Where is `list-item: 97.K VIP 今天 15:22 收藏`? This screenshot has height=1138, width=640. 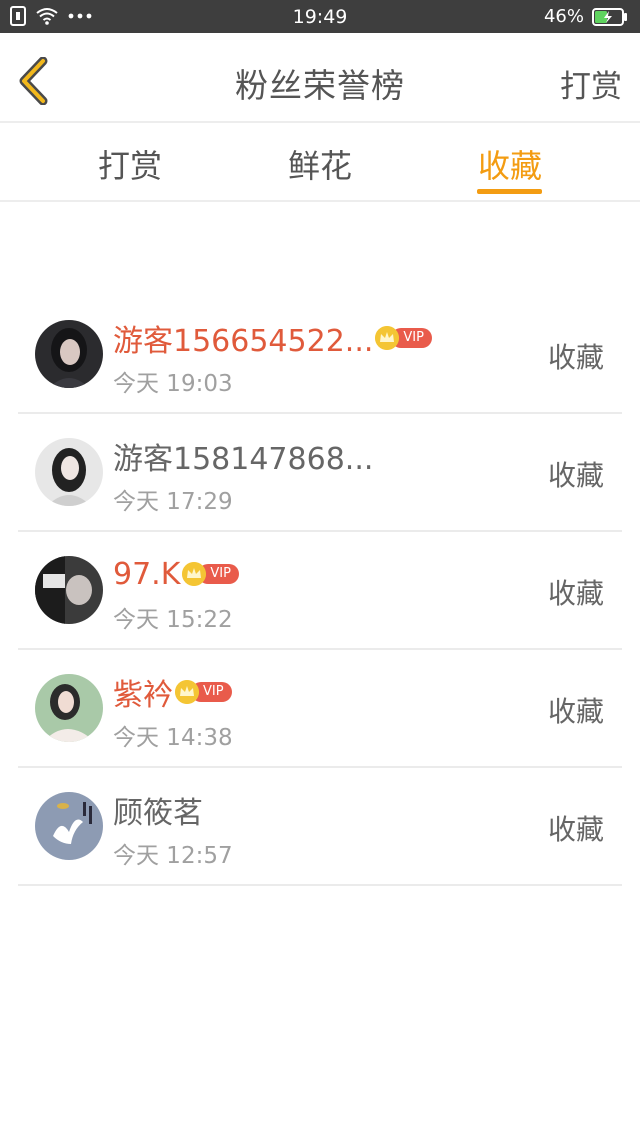 list-item: 97.K VIP 今天 15:22 收藏 is located at coordinates (320, 591).